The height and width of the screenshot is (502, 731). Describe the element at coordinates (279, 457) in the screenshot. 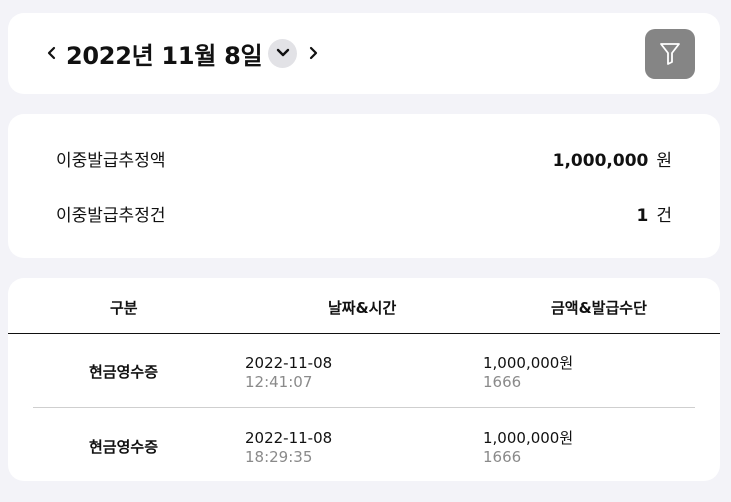

I see `receipt-time: 18:29:35` at that location.